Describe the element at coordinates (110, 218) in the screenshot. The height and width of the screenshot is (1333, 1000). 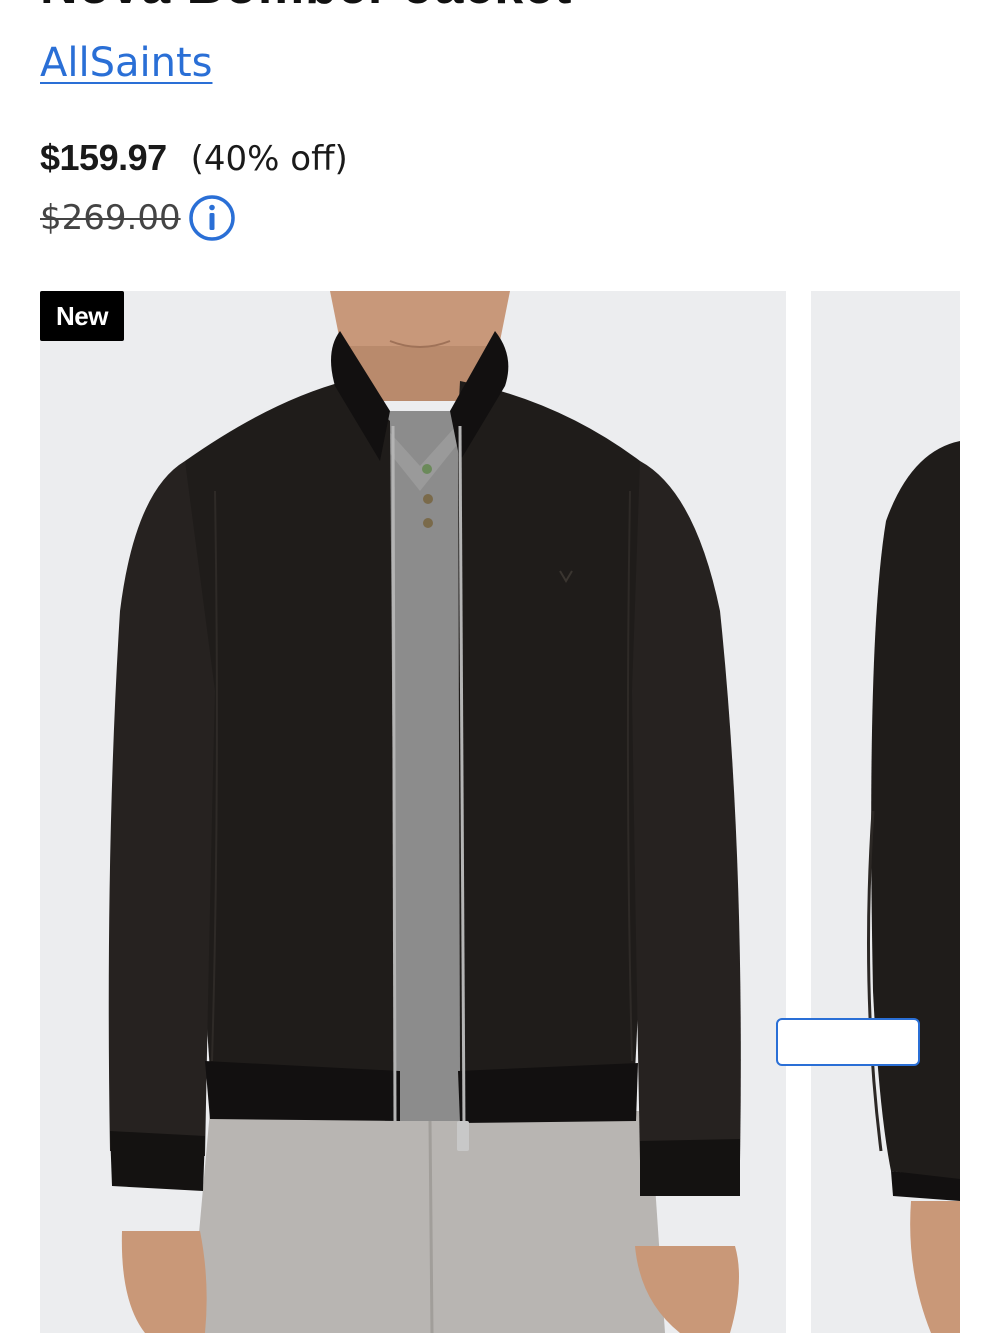
I see `original-price: $269.00` at that location.